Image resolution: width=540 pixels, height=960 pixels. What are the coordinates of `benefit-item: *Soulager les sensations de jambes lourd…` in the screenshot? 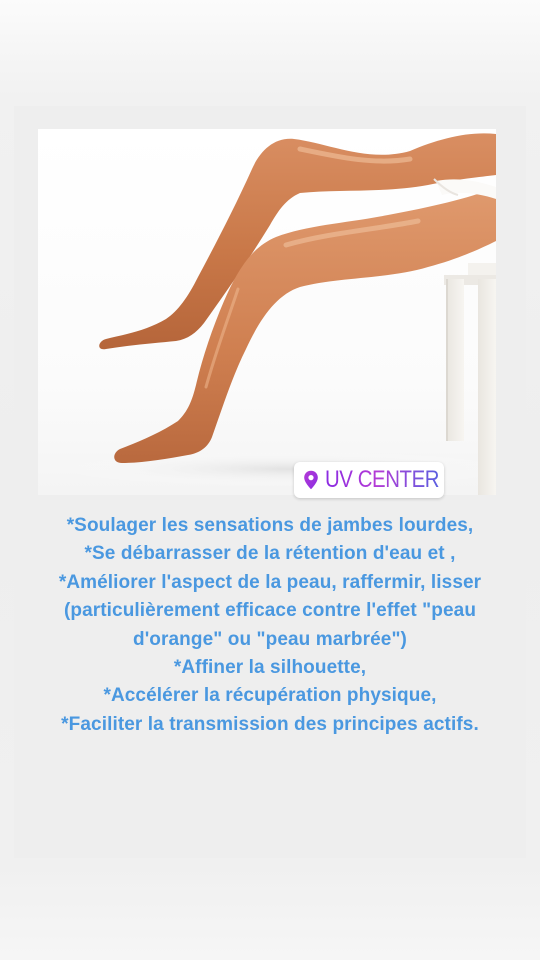 It's located at (270, 525).